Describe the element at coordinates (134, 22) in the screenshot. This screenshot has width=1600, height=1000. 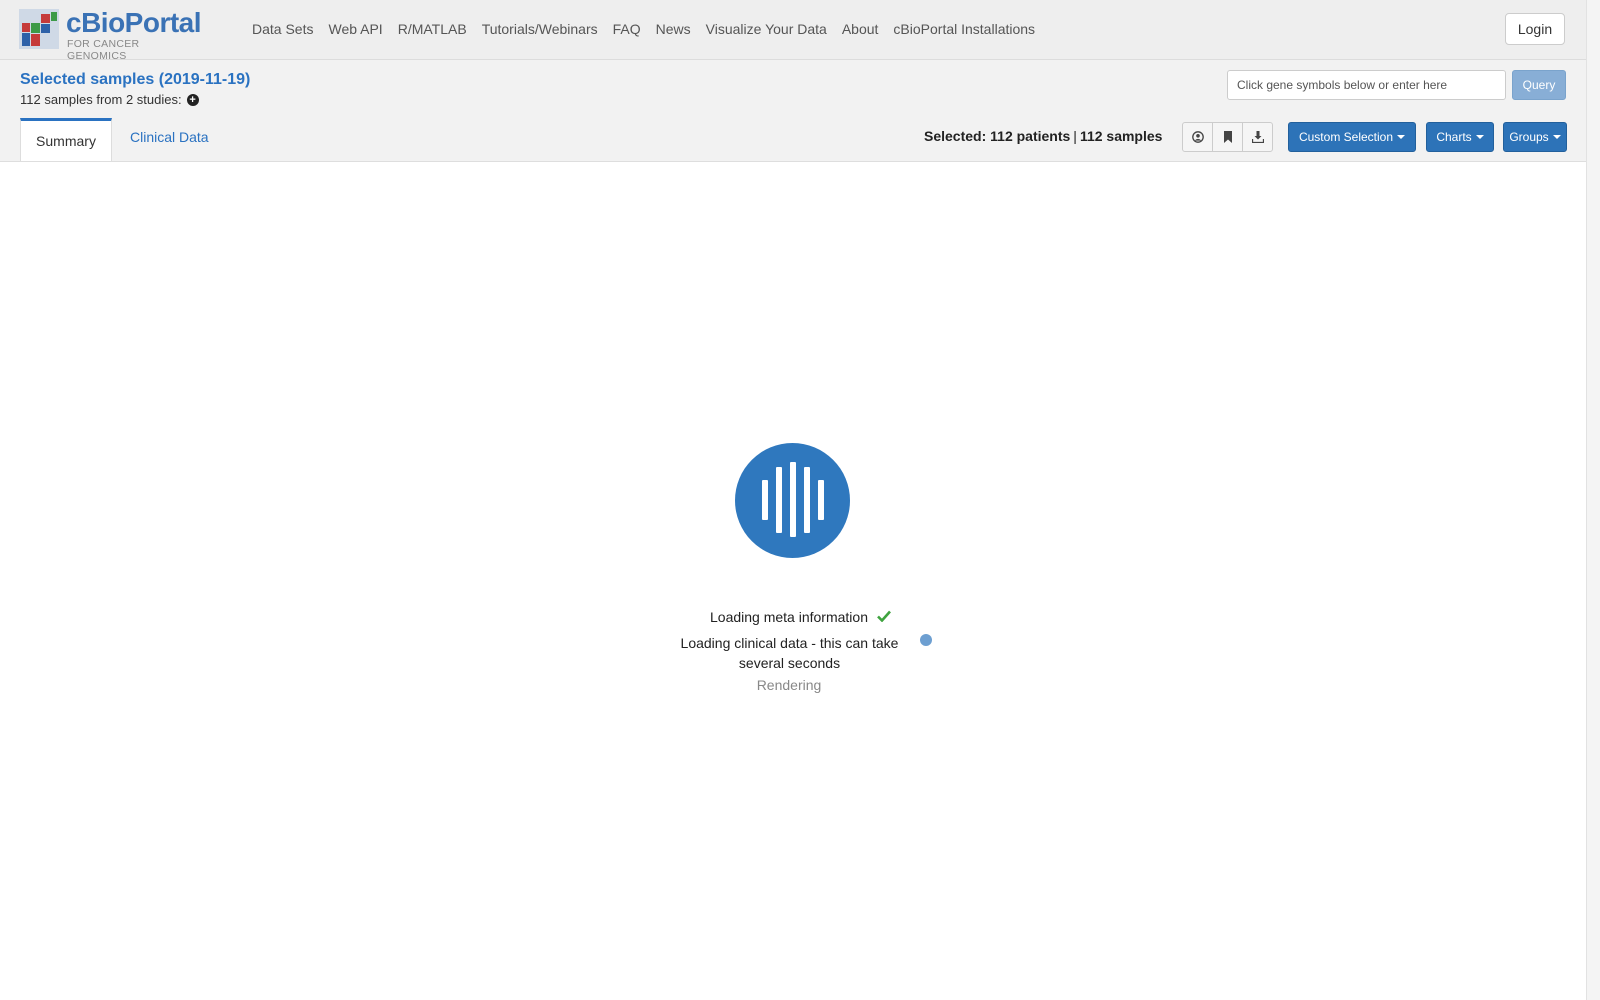
I see `logo-title: cBioPortal` at that location.